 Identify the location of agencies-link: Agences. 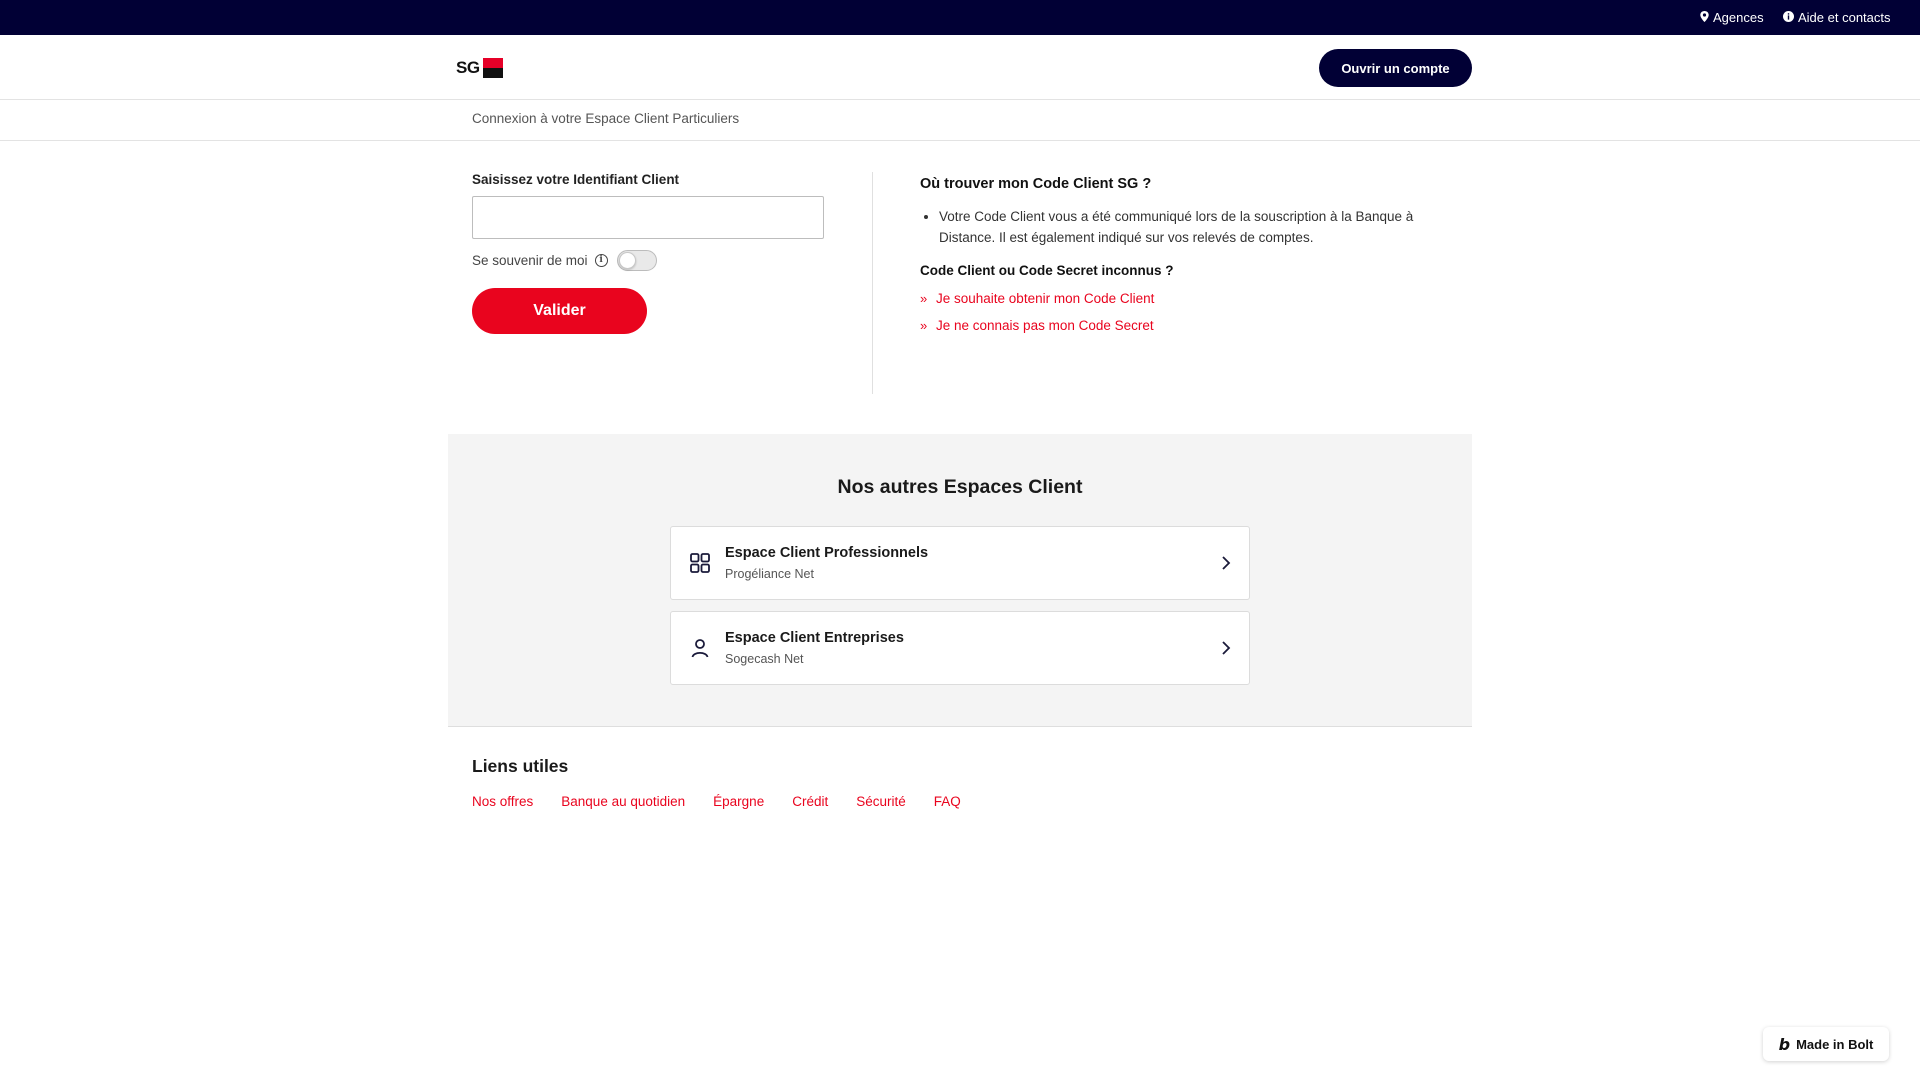
(1732, 17).